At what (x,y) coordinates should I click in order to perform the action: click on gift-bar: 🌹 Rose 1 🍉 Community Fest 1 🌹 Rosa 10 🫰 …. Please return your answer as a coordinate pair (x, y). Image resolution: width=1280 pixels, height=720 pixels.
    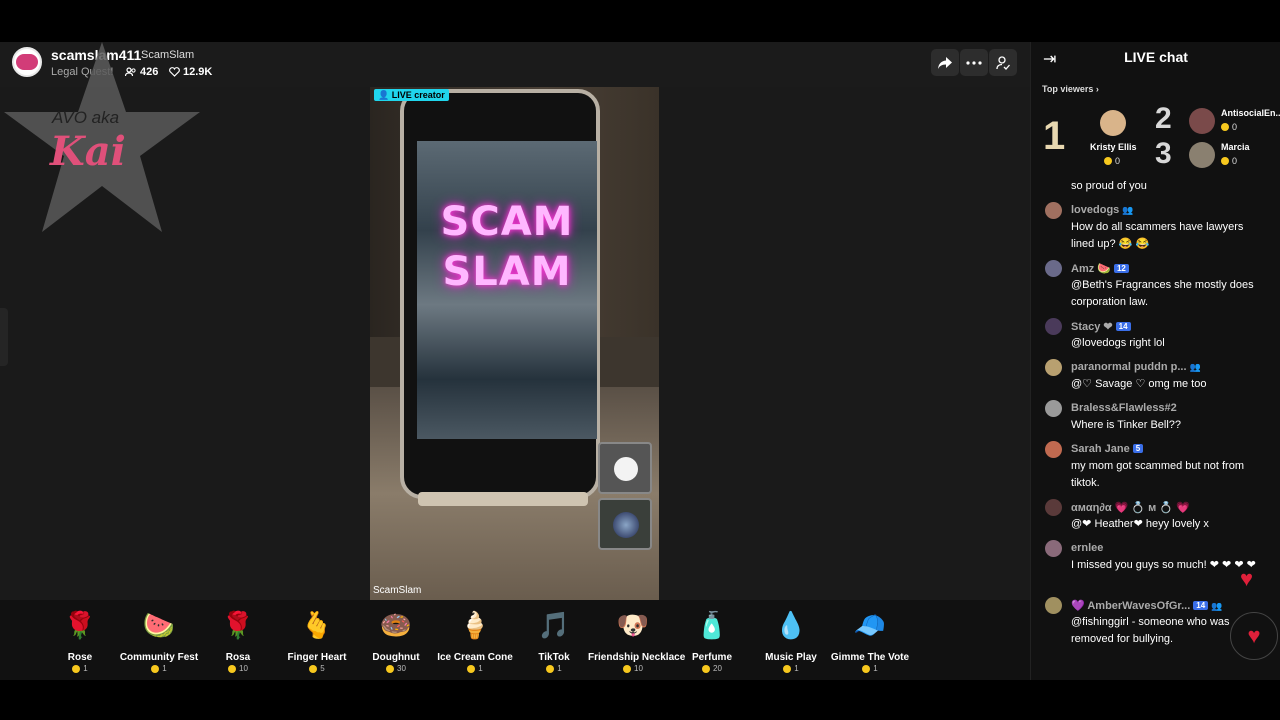
    Looking at the image, I should click on (515, 640).